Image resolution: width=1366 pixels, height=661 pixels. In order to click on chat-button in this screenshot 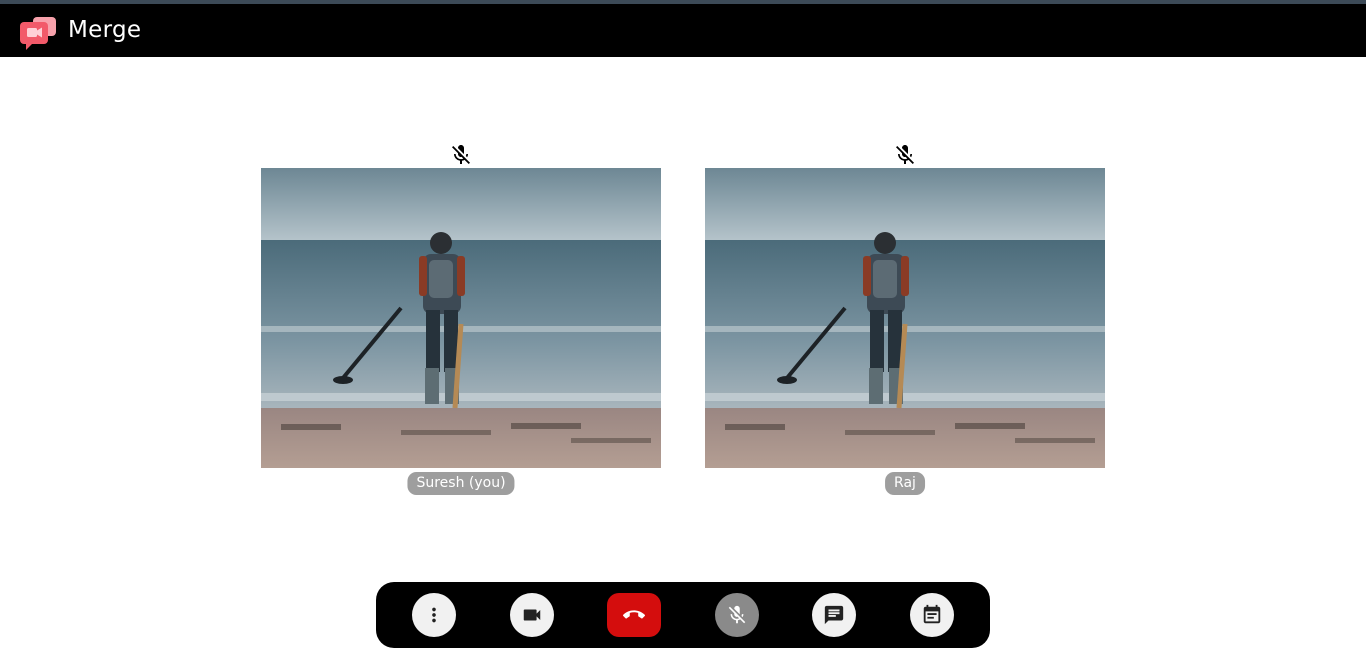, I will do `click(834, 615)`.